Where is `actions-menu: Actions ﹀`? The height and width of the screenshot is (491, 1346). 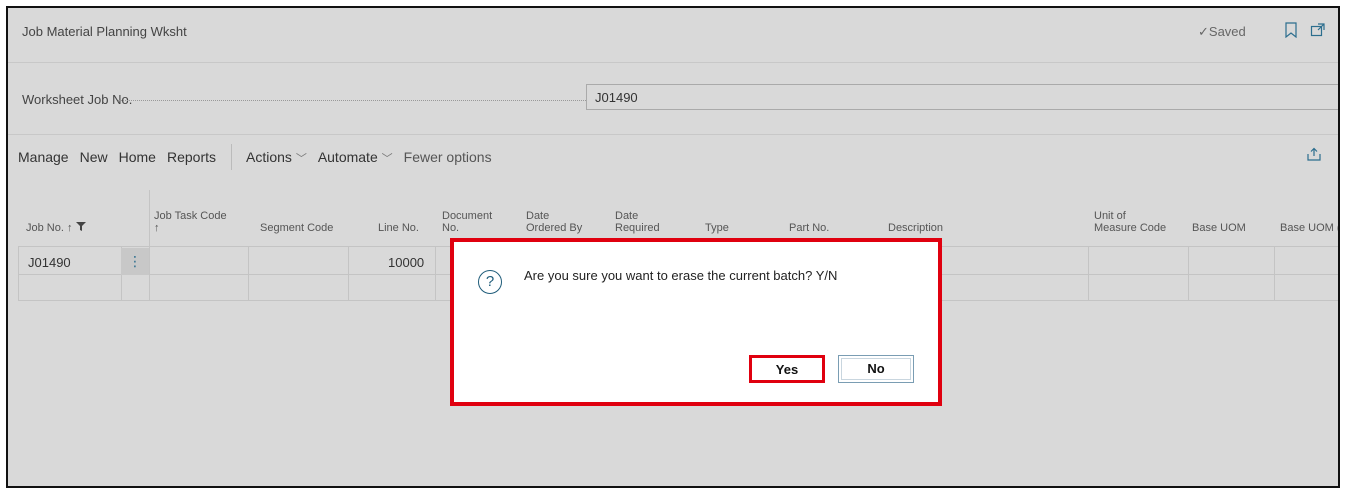 actions-menu: Actions ﹀ is located at coordinates (276, 157).